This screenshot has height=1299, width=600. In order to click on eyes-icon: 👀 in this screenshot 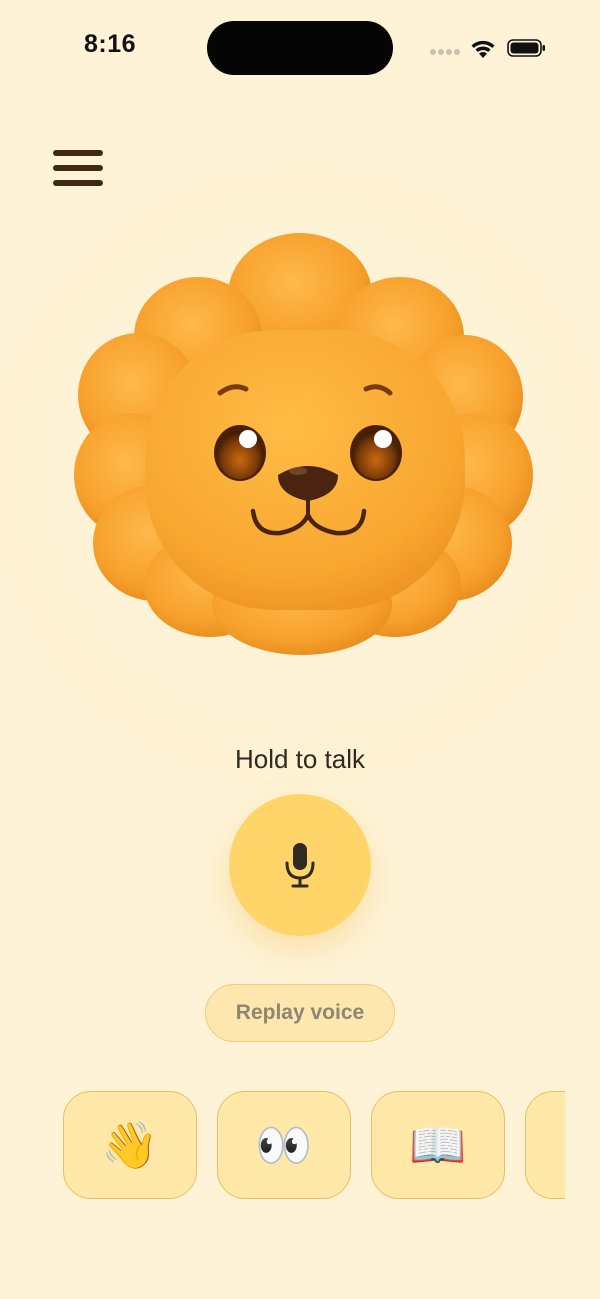, I will do `click(284, 1145)`.